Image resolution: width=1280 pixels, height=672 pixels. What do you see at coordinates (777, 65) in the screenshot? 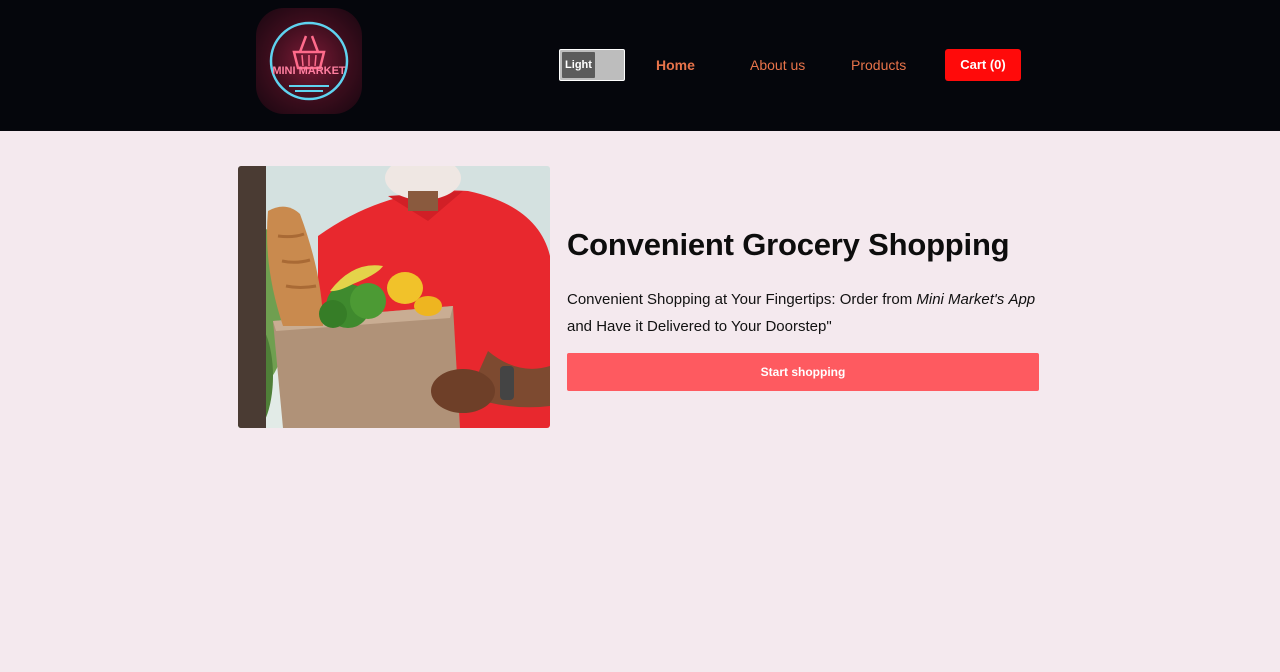
I see `nav-about-link: About us` at bounding box center [777, 65].